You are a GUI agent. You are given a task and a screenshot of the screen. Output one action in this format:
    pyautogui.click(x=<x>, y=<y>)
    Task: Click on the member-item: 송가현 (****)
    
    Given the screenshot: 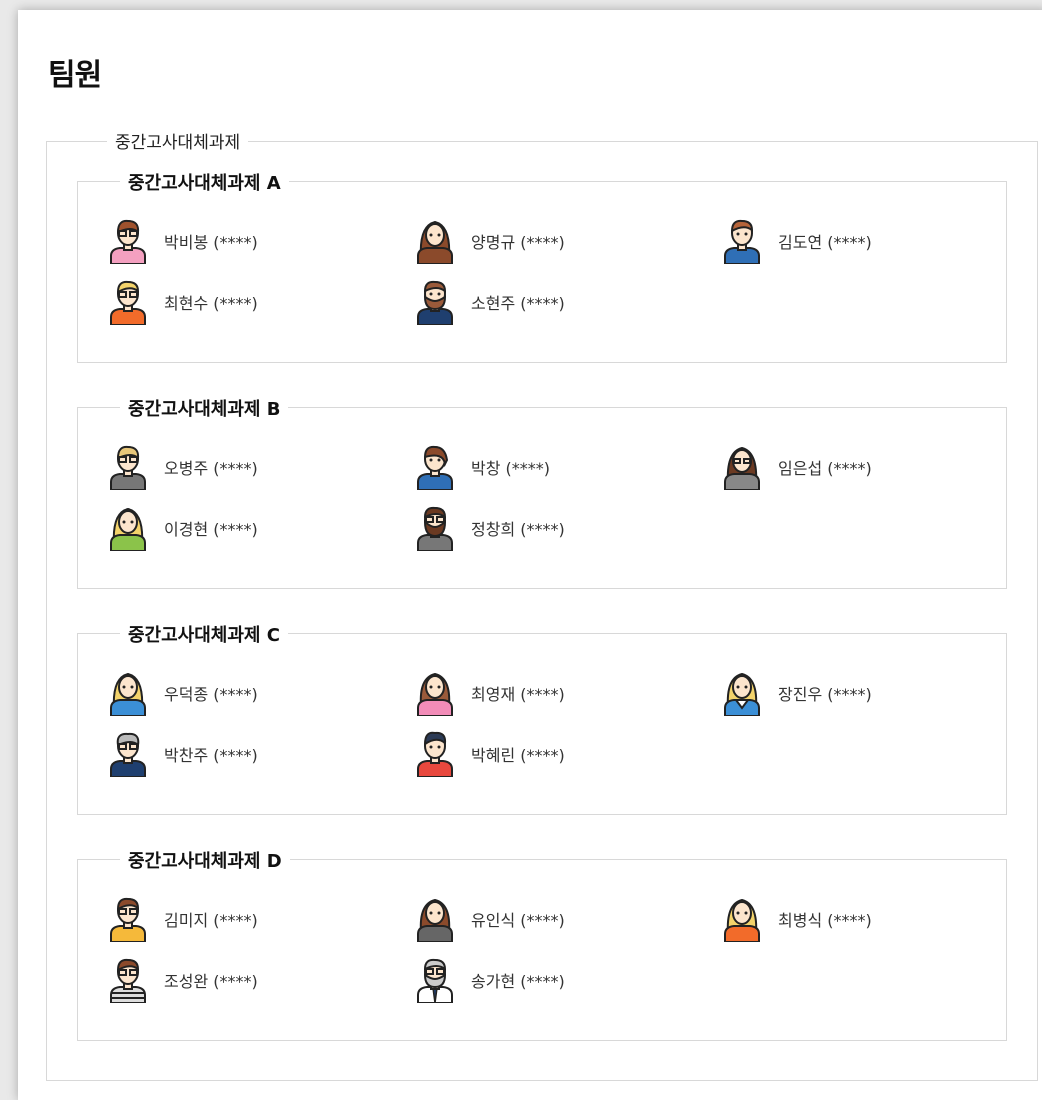 What is the action you would take?
    pyautogui.click(x=489, y=980)
    